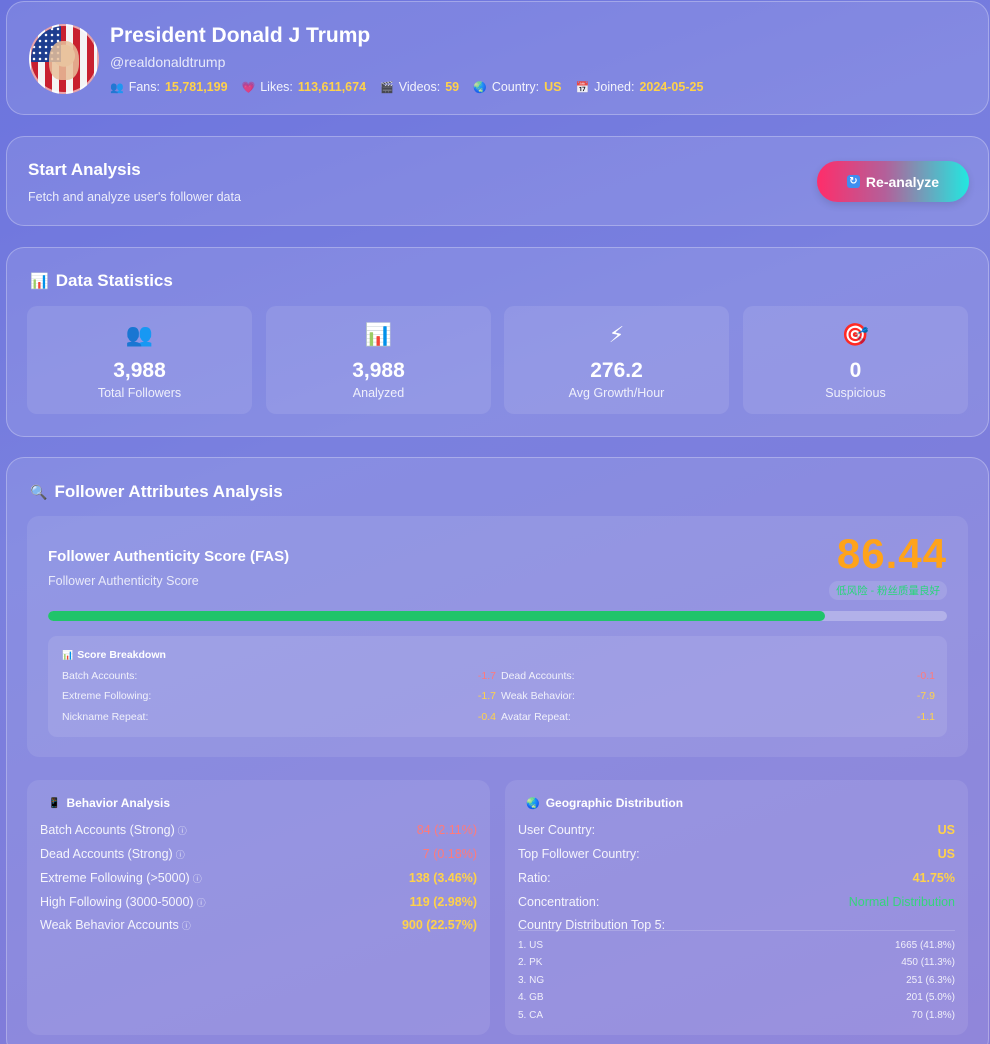 The width and height of the screenshot is (990, 1044). I want to click on re-analyze-button: ↻ Re-analyze, so click(893, 181).